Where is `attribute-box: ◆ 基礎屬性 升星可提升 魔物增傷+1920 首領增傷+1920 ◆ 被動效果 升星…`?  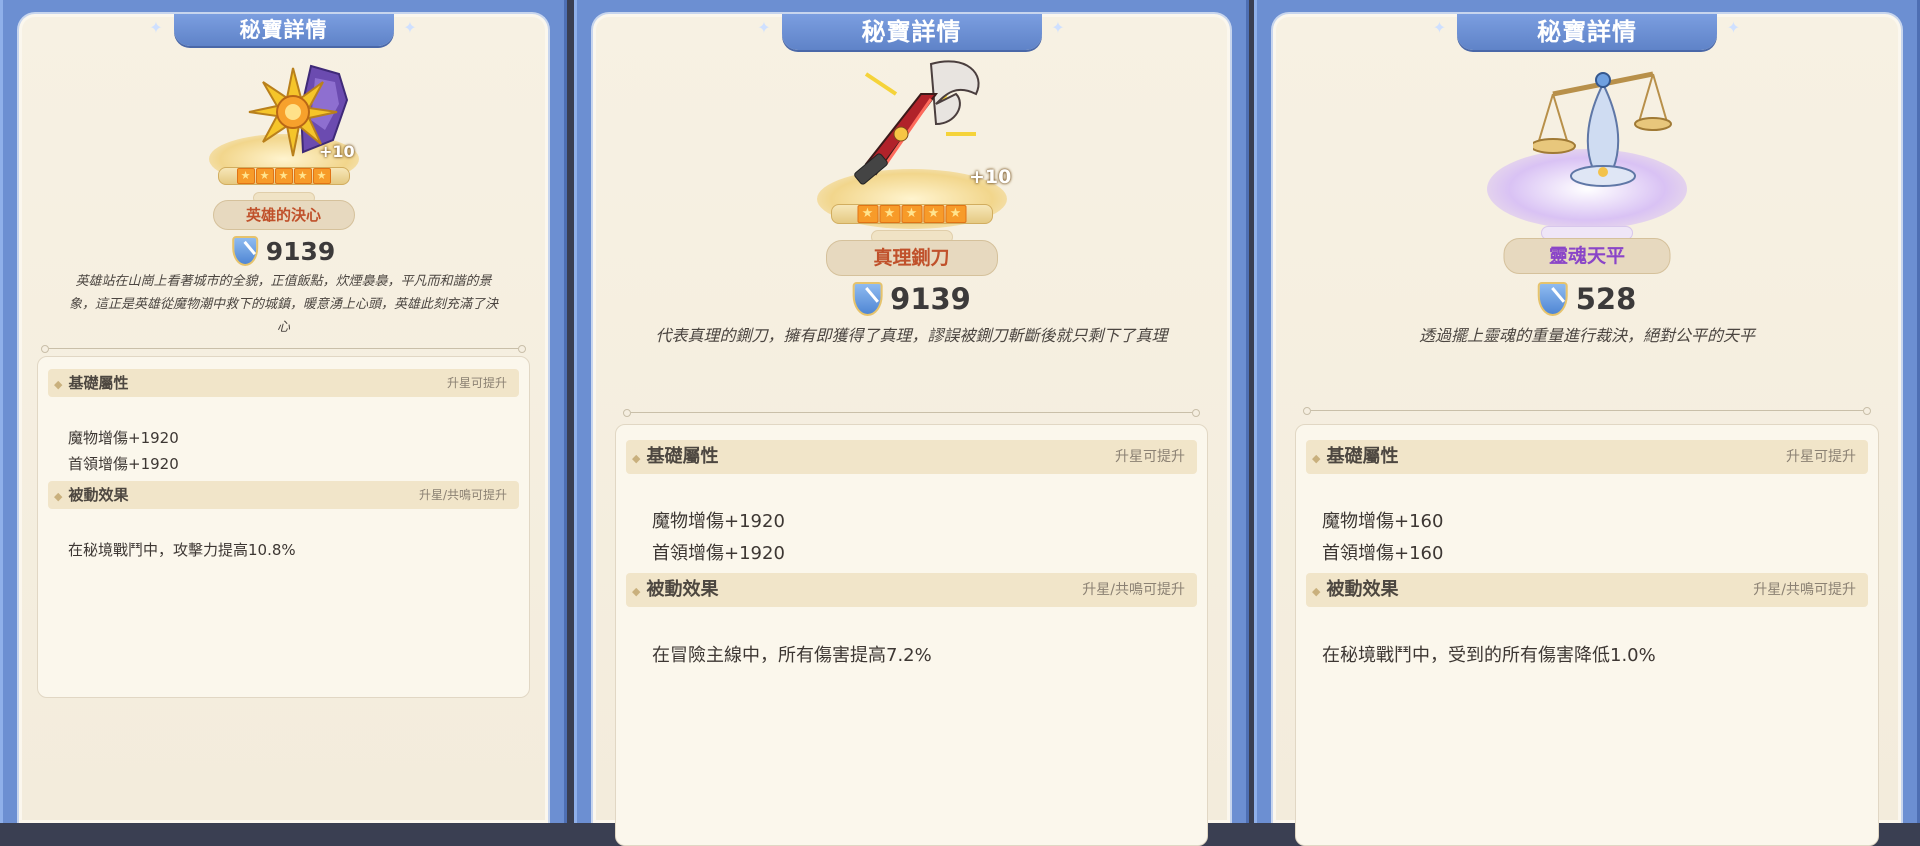 attribute-box: ◆ 基礎屬性 升星可提升 魔物增傷+1920 首領增傷+1920 ◆ 被動效果 升星… is located at coordinates (283, 527).